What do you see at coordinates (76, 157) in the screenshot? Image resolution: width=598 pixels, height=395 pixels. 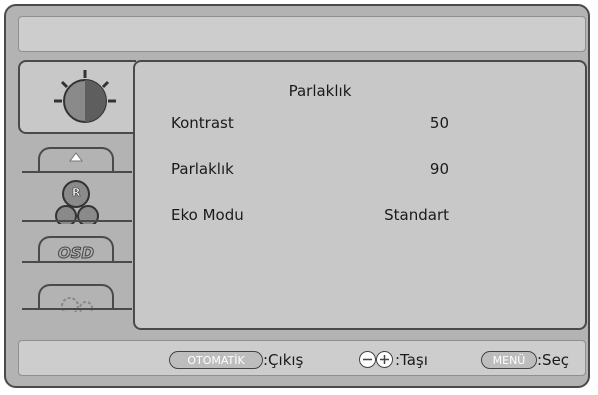 I see `triangle-up-icon` at bounding box center [76, 157].